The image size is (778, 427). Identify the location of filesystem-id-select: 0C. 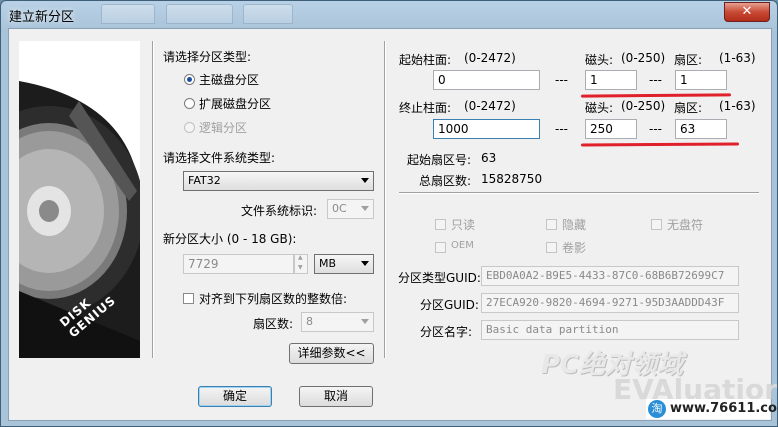
(350, 209).